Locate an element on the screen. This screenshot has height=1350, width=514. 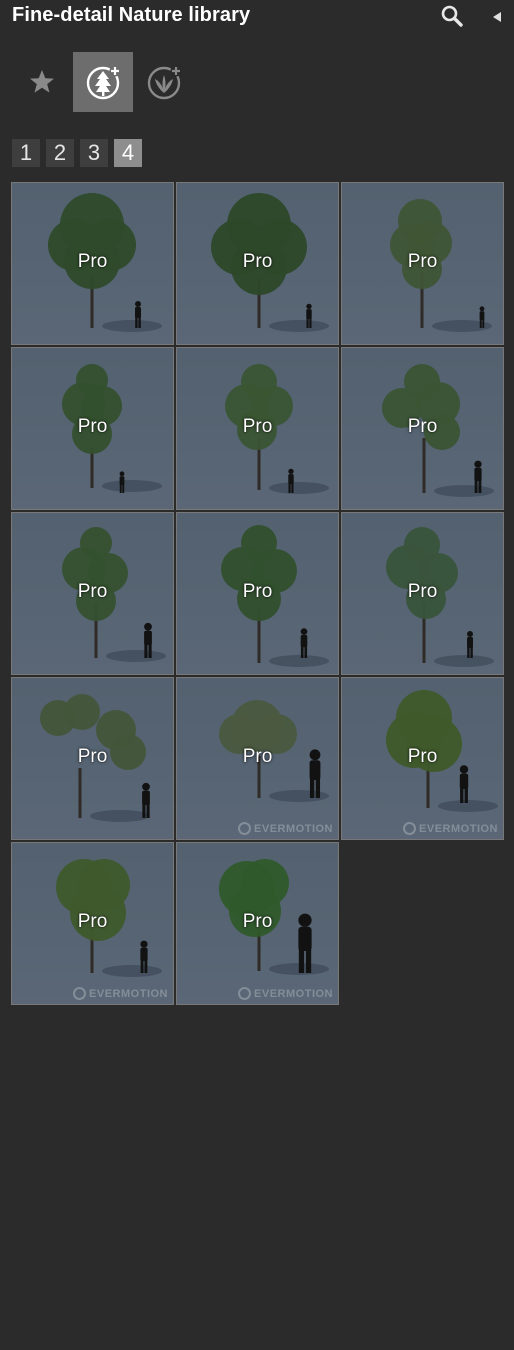
search-icon is located at coordinates (452, 16).